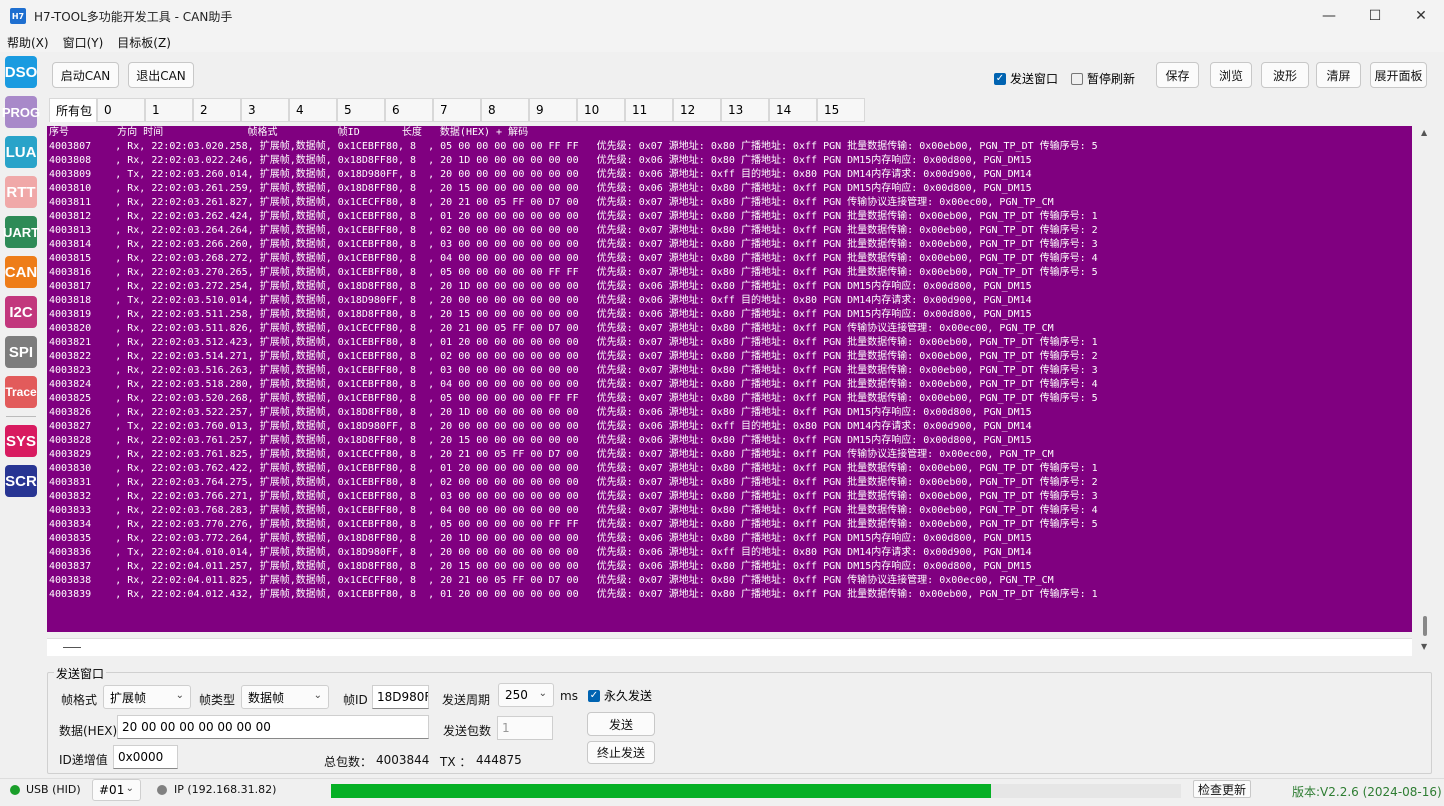  What do you see at coordinates (1222, 789) in the screenshot?
I see `check-update-button: 检查更新` at bounding box center [1222, 789].